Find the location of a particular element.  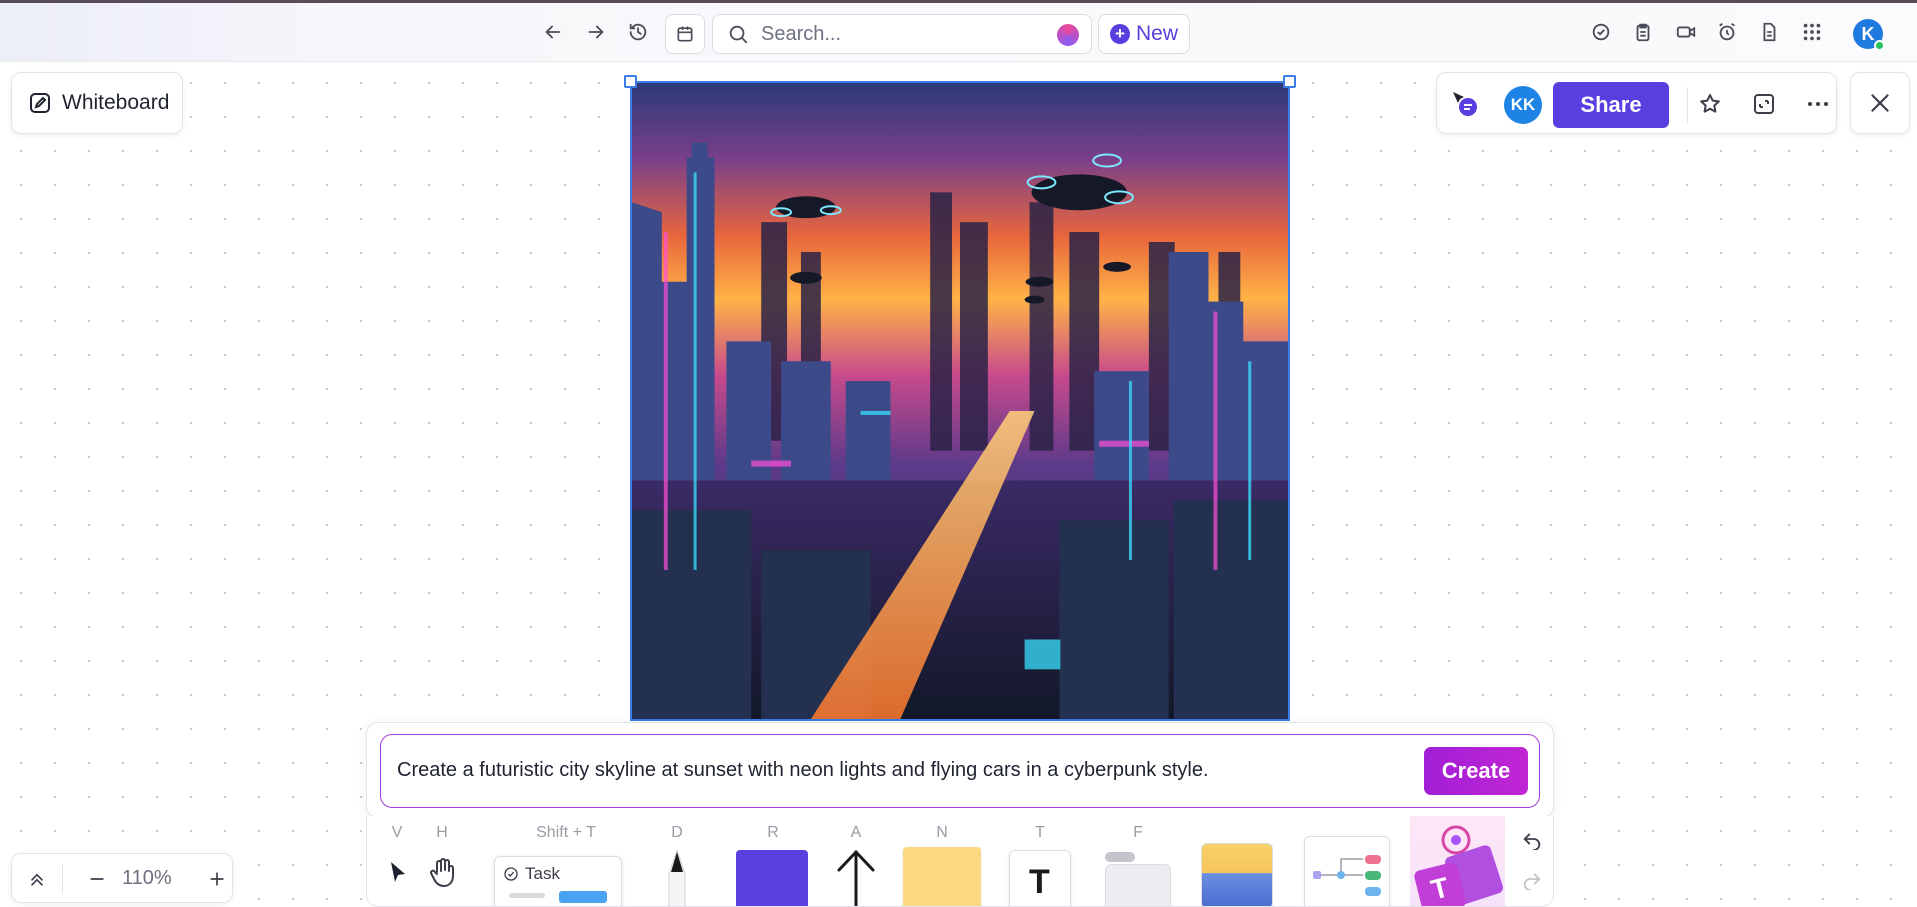

search-input is located at coordinates (906, 34).